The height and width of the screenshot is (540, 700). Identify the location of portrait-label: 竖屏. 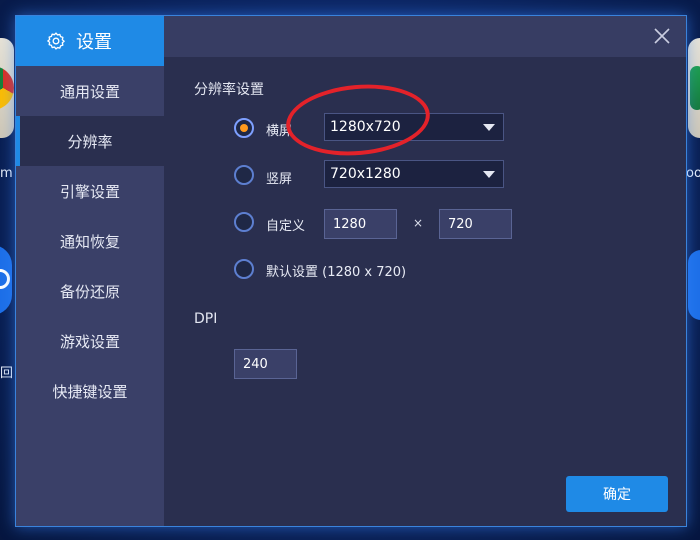
(279, 179).